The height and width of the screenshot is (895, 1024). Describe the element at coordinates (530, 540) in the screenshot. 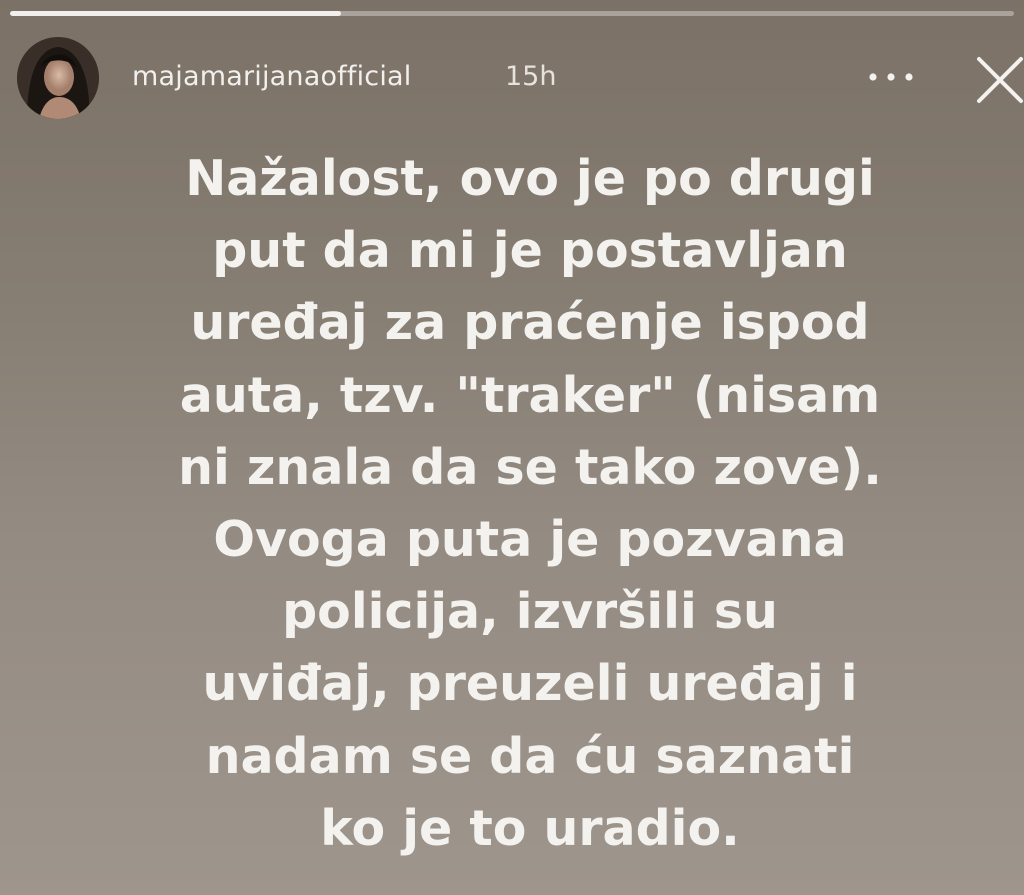

I see `story-text-line: Ovoga puta je pozvana` at that location.